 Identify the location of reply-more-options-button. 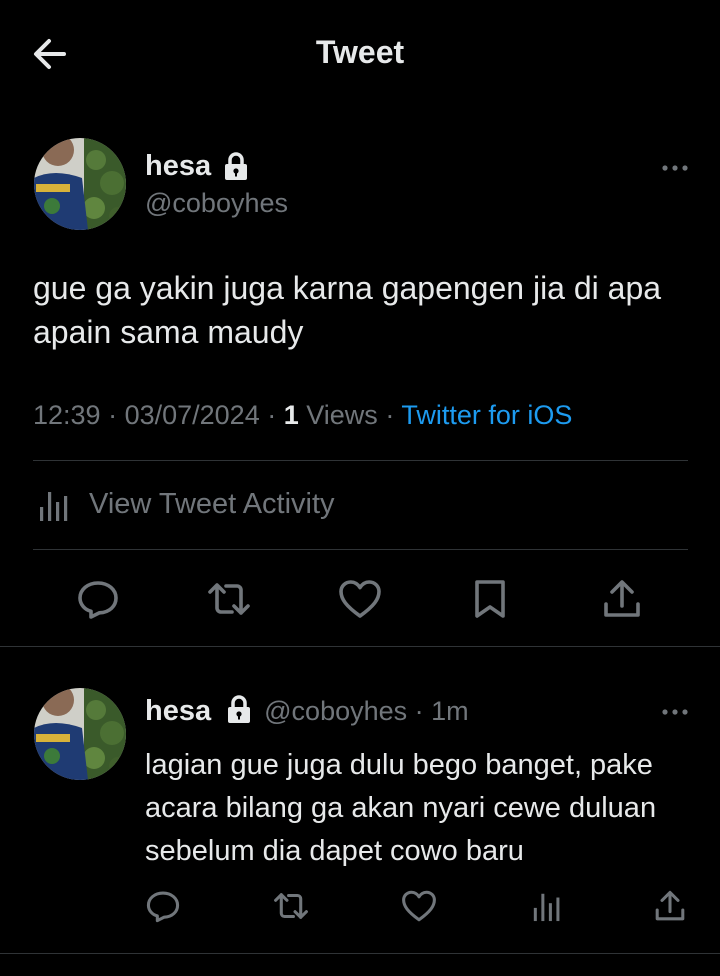
(675, 712).